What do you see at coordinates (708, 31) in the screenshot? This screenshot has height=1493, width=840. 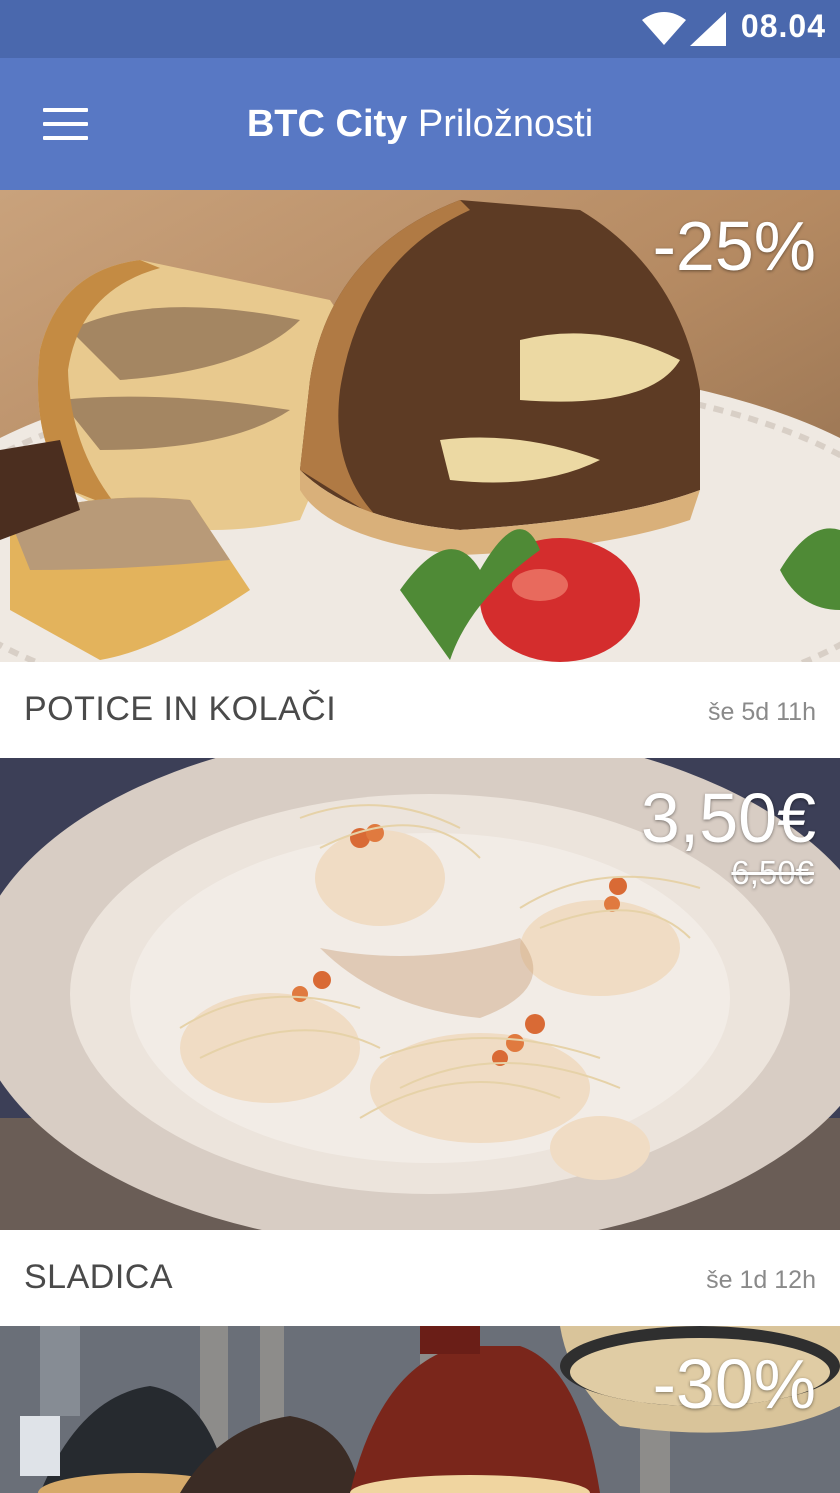 I see `cell-signal-icon` at bounding box center [708, 31].